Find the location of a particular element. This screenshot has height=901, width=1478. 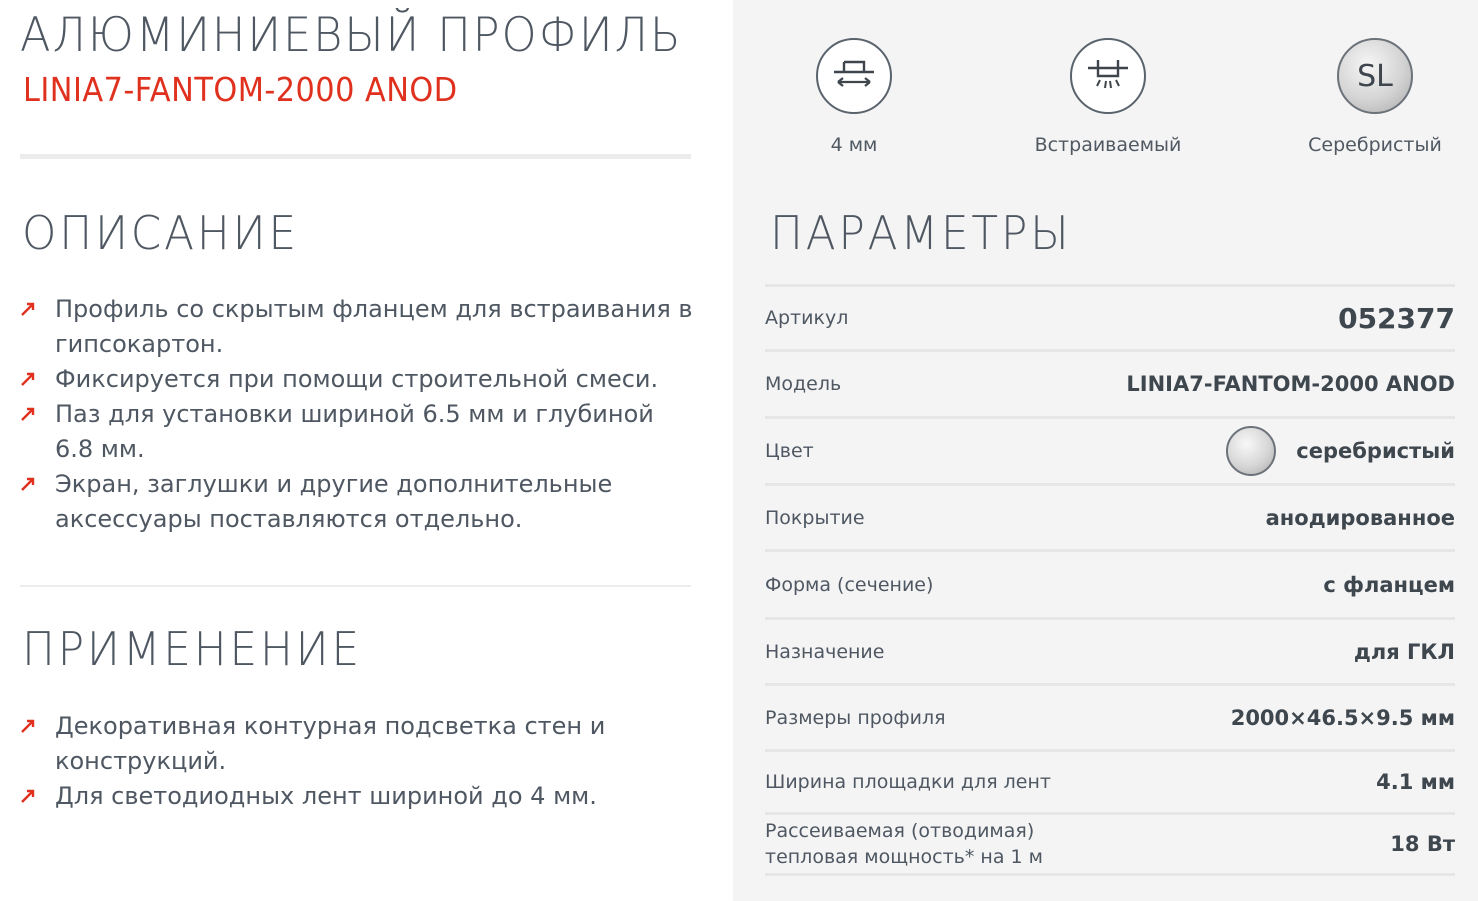

param-row-tape-width: Ширина площадки для лент 4.1 мм is located at coordinates (1110, 783).